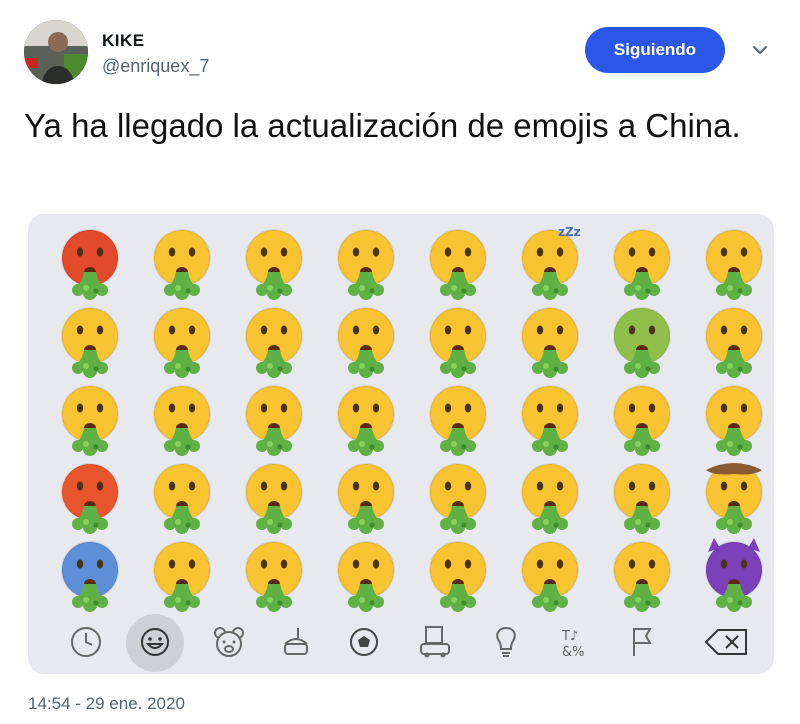 This screenshot has height=724, width=800. I want to click on emoji-mask, so click(642, 574).